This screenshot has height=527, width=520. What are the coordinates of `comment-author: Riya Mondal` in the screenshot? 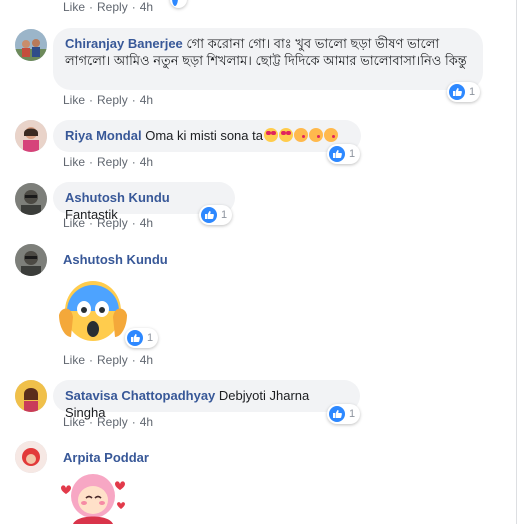 It's located at (103, 135).